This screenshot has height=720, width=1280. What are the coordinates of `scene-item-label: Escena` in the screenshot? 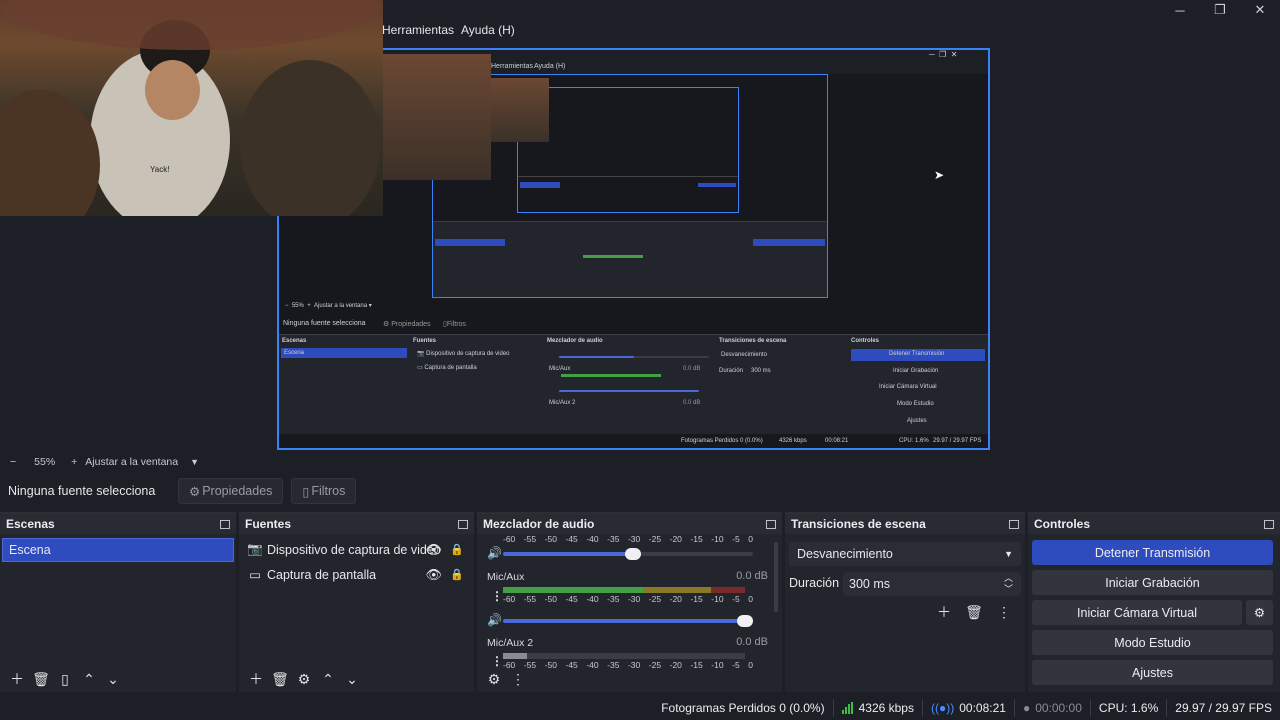 It's located at (30, 550).